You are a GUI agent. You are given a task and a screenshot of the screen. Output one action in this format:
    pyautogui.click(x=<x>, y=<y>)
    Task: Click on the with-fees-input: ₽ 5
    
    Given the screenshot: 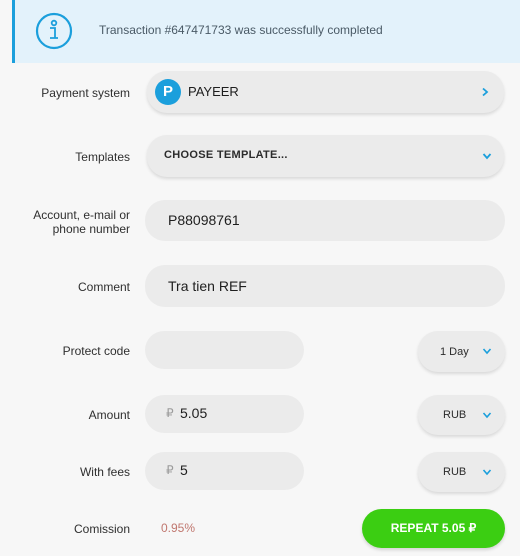 What is the action you would take?
    pyautogui.click(x=224, y=471)
    